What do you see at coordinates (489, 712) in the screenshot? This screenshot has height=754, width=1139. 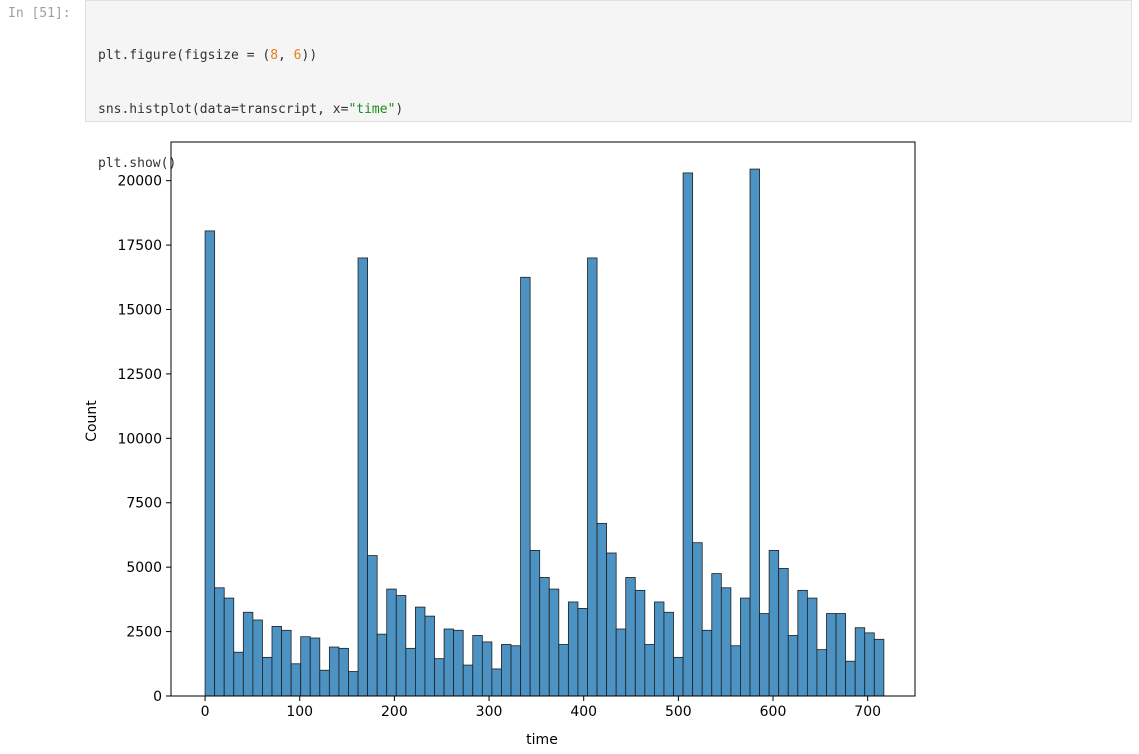 I see `x-tick-label: 300` at bounding box center [489, 712].